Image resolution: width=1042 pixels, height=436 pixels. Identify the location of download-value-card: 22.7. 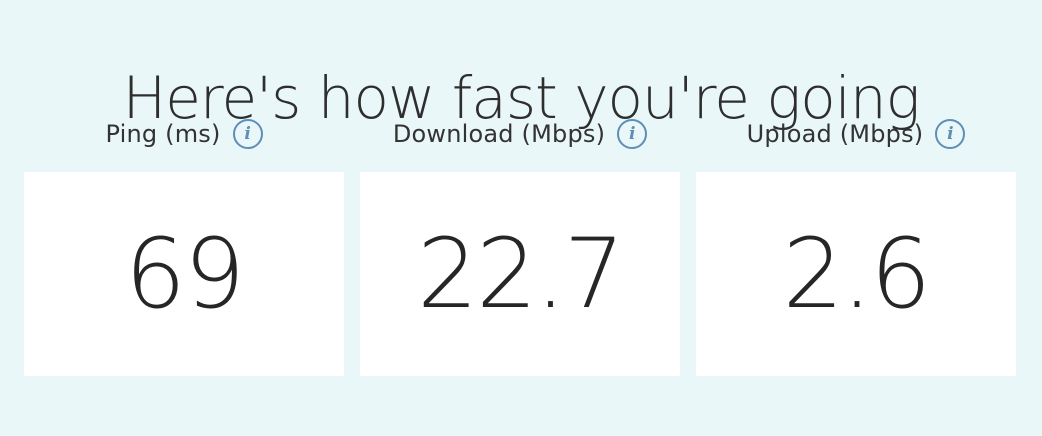
(520, 274).